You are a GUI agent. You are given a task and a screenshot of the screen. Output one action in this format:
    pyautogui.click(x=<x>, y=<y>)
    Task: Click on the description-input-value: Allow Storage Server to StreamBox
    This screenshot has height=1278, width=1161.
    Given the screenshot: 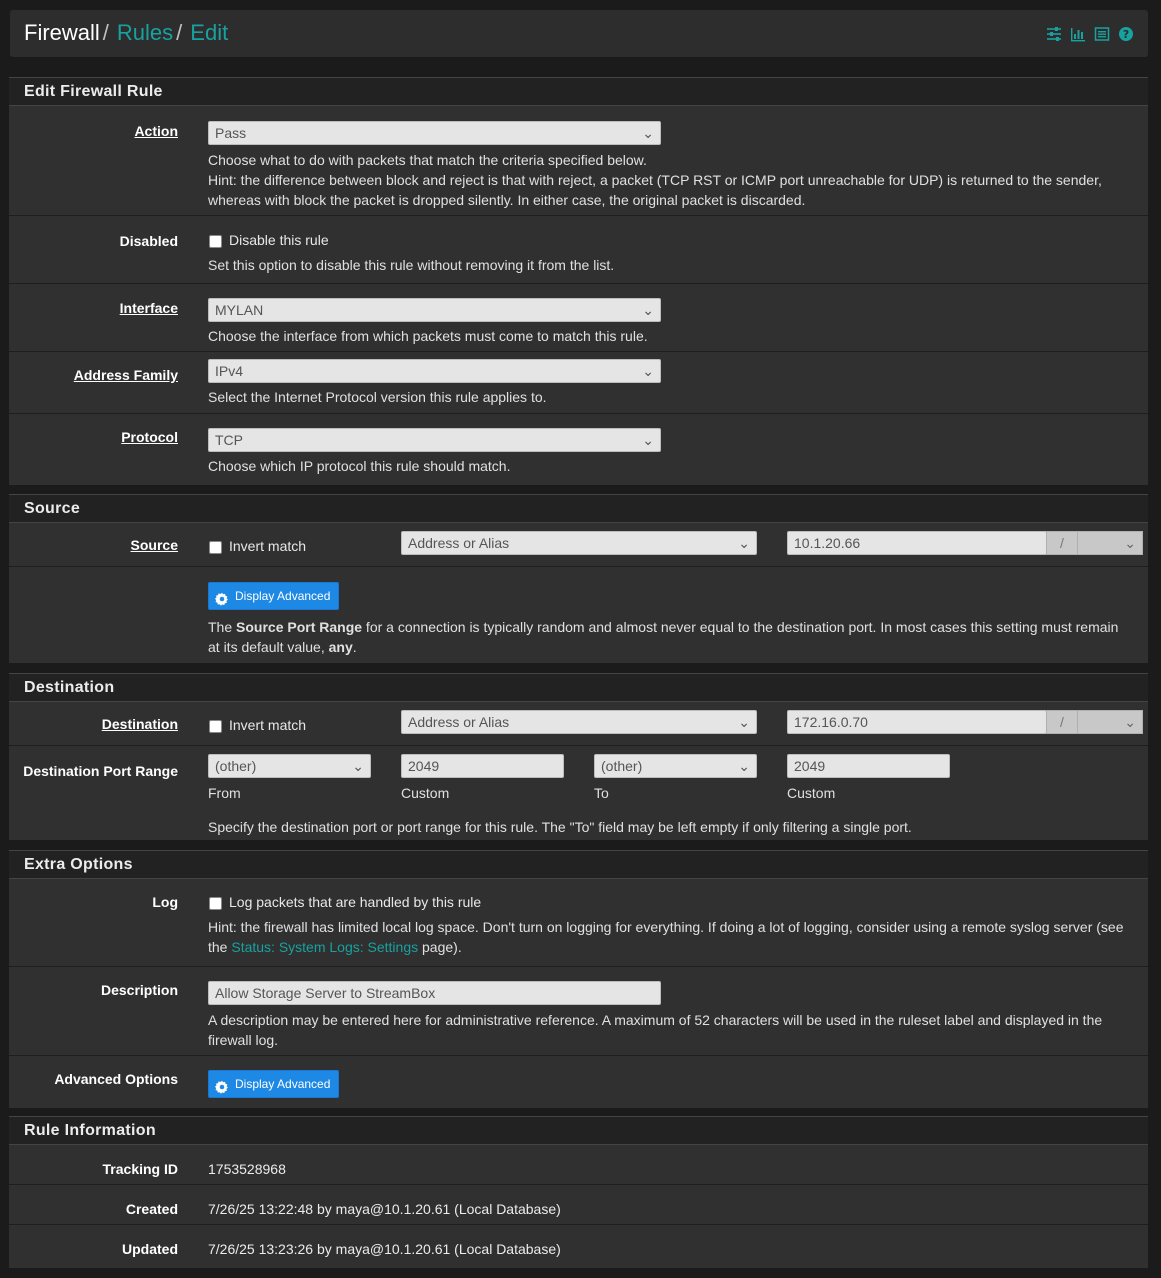 What is the action you would take?
    pyautogui.click(x=325, y=993)
    